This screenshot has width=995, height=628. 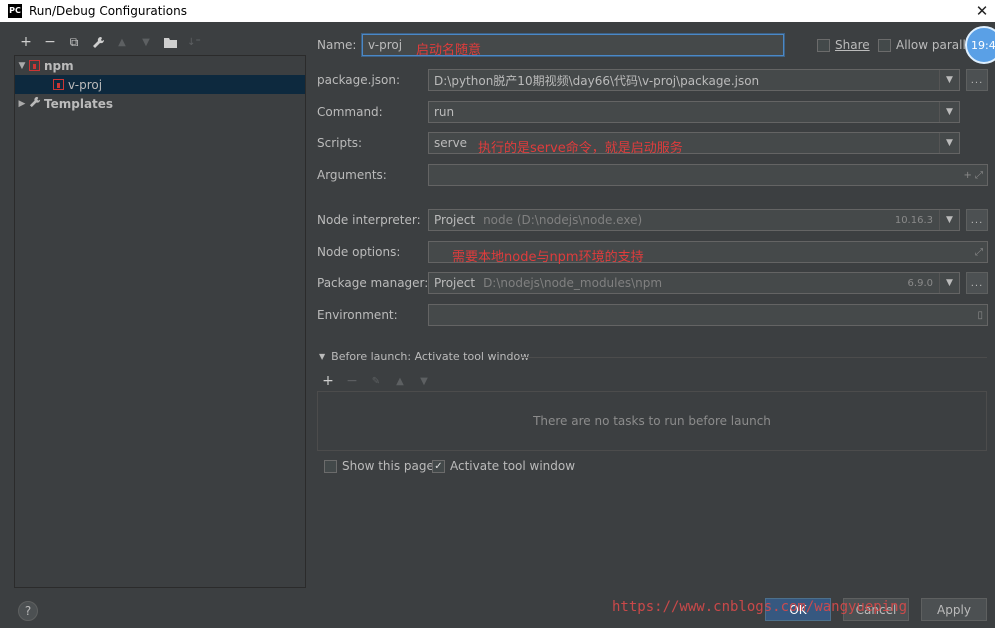 I want to click on apply-button: Apply, so click(x=954, y=609).